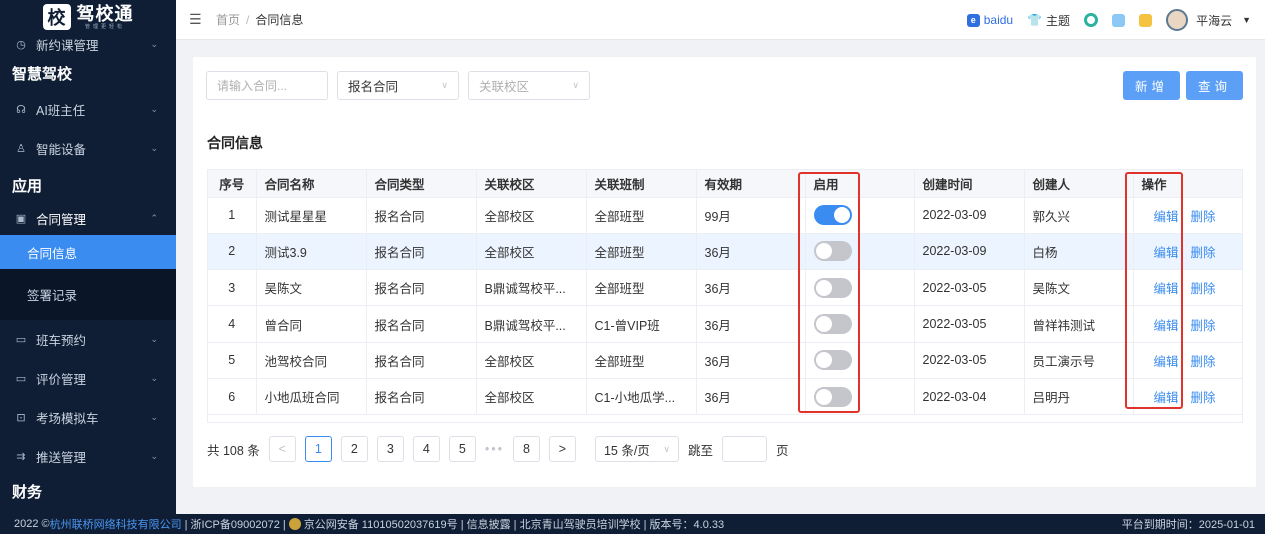 The height and width of the screenshot is (534, 1265). I want to click on highlight-enabled-column, so click(829, 292).